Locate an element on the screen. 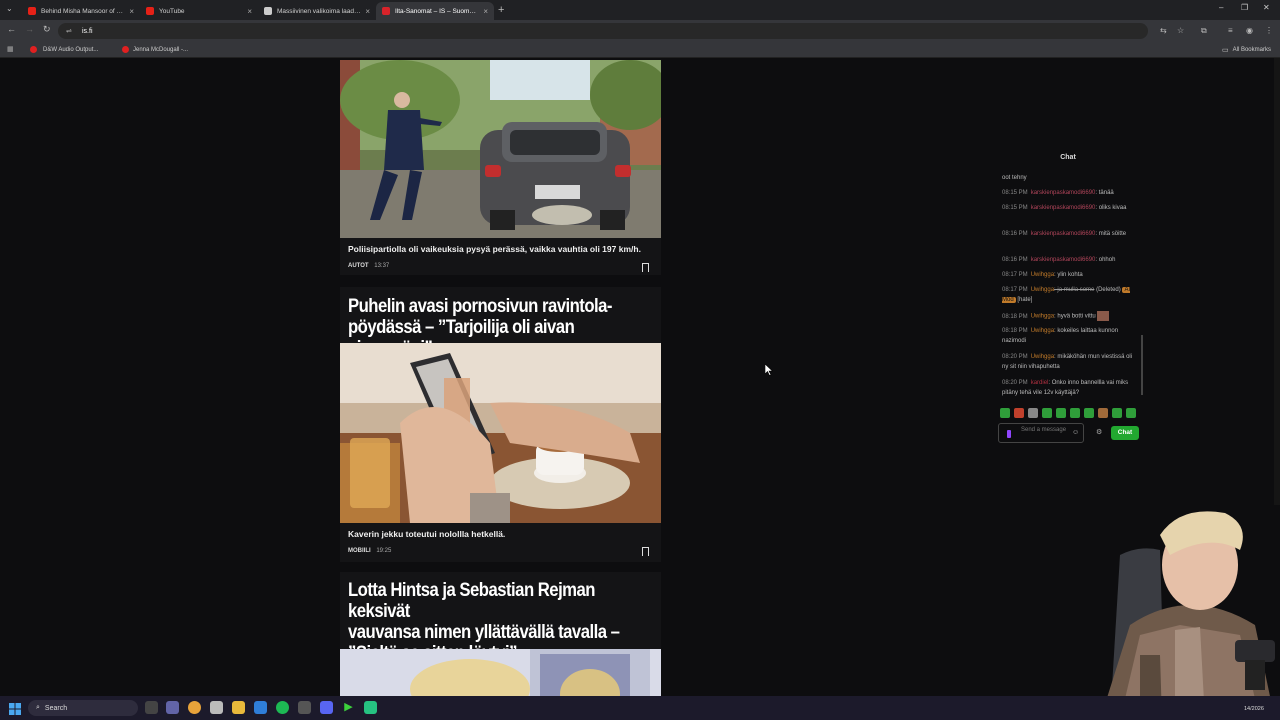 The width and height of the screenshot is (1280, 720). media-icon: ≡ is located at coordinates (1230, 30).